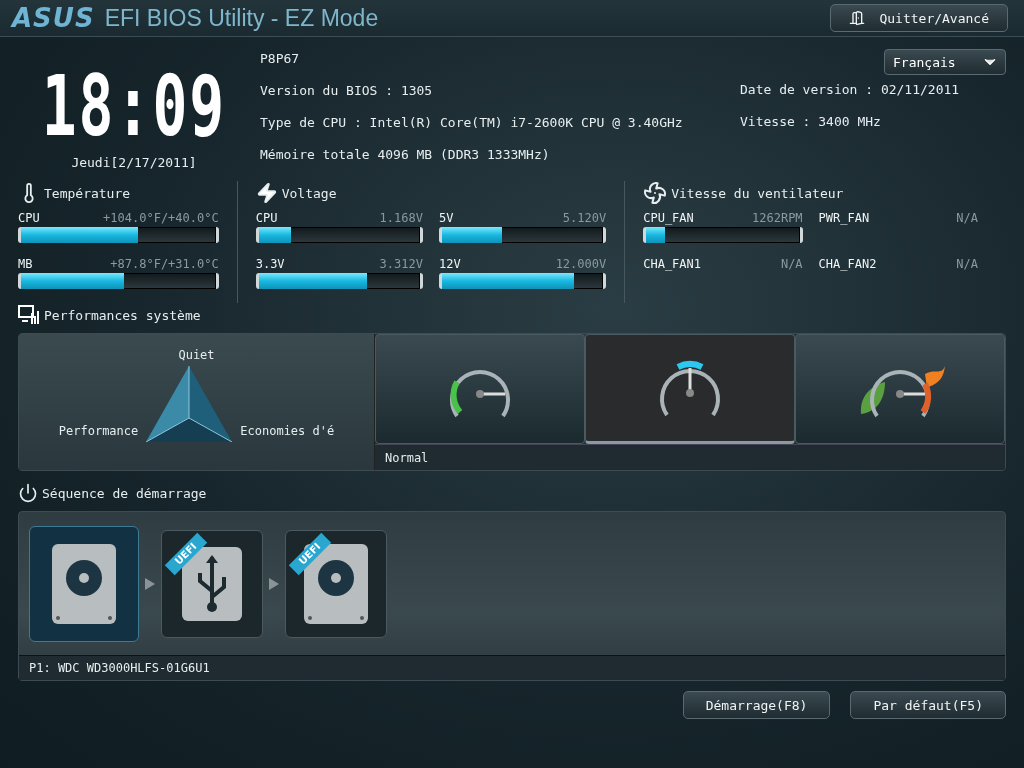  Describe the element at coordinates (401, 264) in the screenshot. I see `sensor-reading: 3.312V` at that location.